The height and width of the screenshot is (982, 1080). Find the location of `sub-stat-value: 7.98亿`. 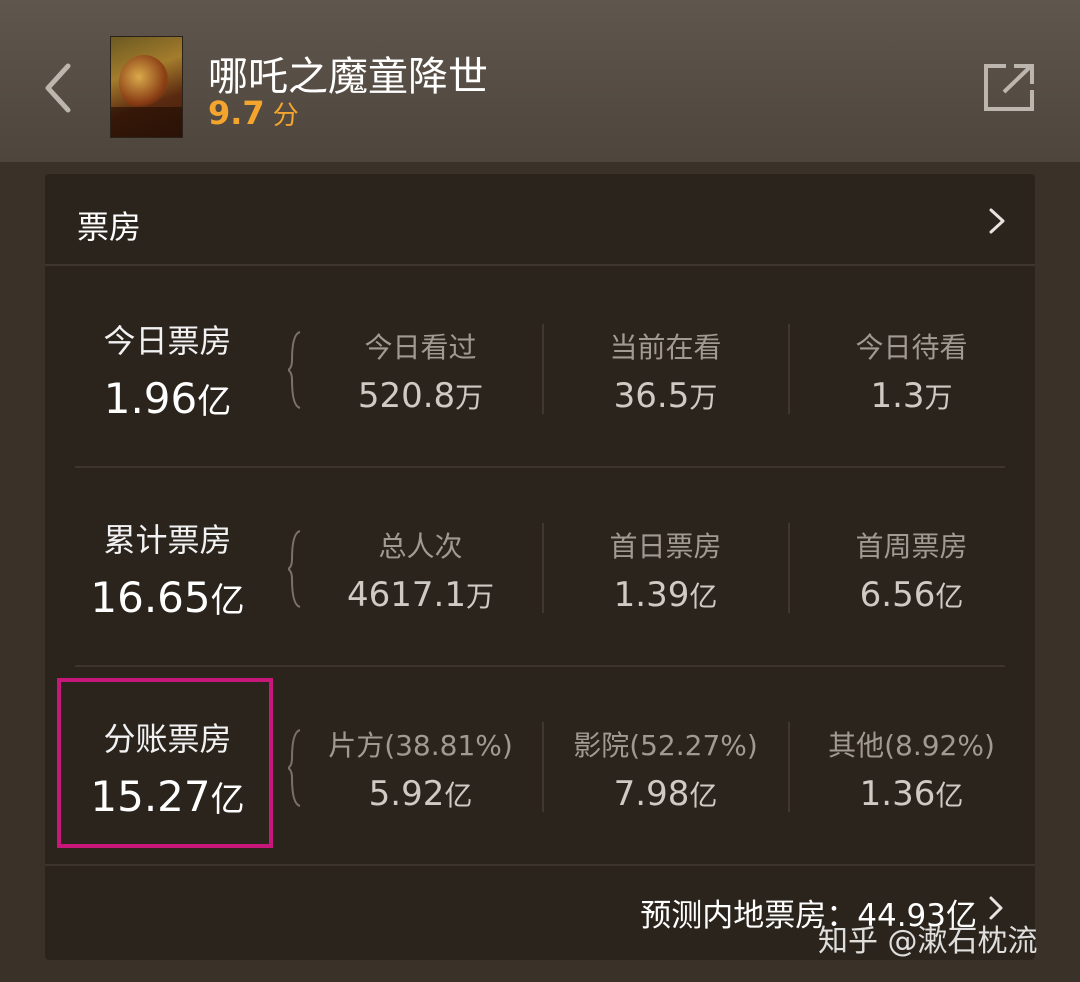

sub-stat-value: 7.98亿 is located at coordinates (665, 794).